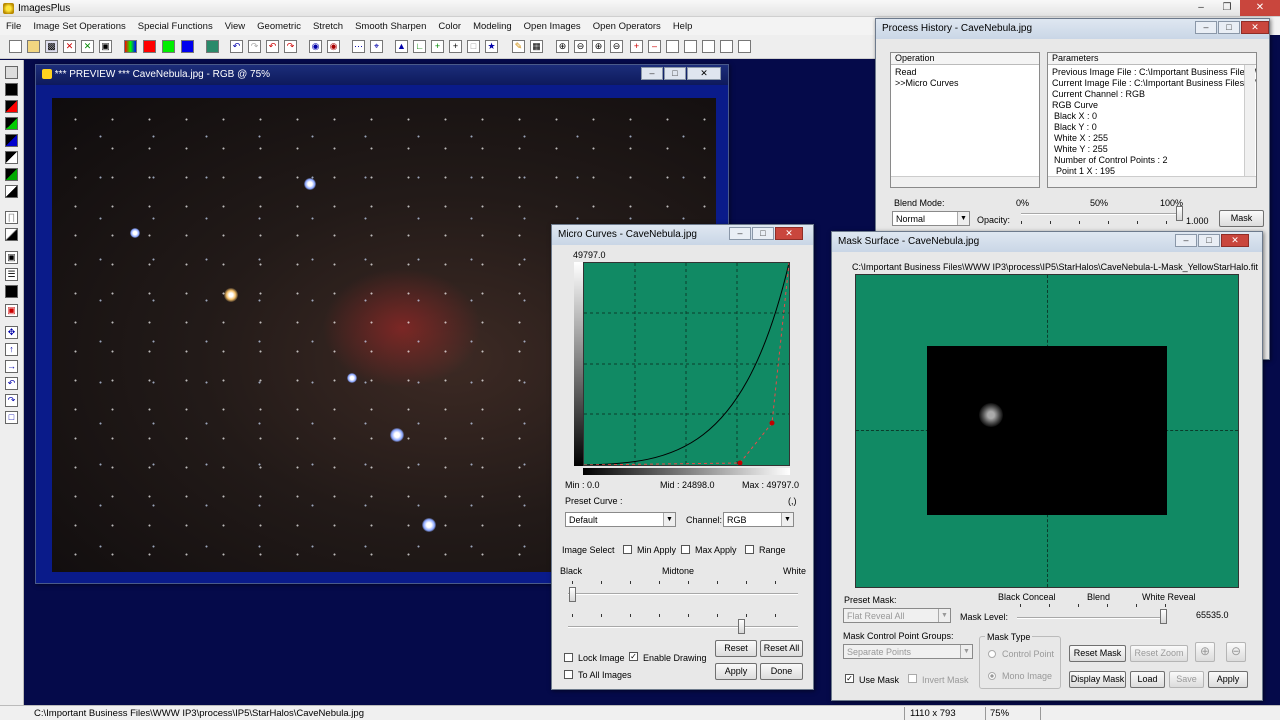  What do you see at coordinates (686, 364) in the screenshot?
I see `curve-graph` at bounding box center [686, 364].